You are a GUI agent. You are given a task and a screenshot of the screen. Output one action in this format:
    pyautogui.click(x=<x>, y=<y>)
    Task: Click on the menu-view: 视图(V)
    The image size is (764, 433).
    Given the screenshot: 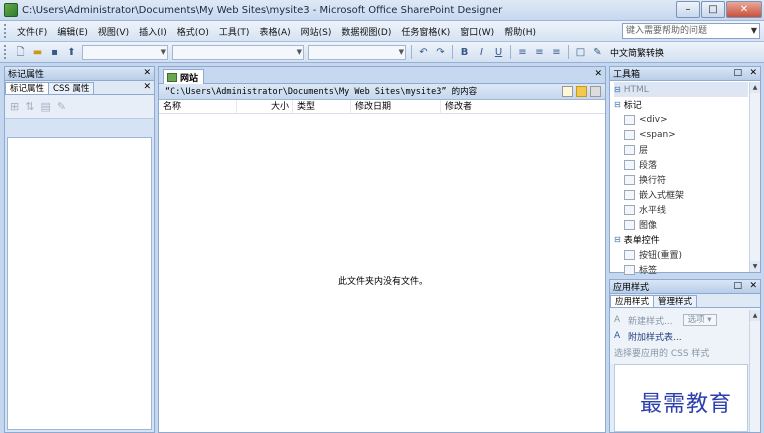 What is the action you would take?
    pyautogui.click(x=113, y=31)
    